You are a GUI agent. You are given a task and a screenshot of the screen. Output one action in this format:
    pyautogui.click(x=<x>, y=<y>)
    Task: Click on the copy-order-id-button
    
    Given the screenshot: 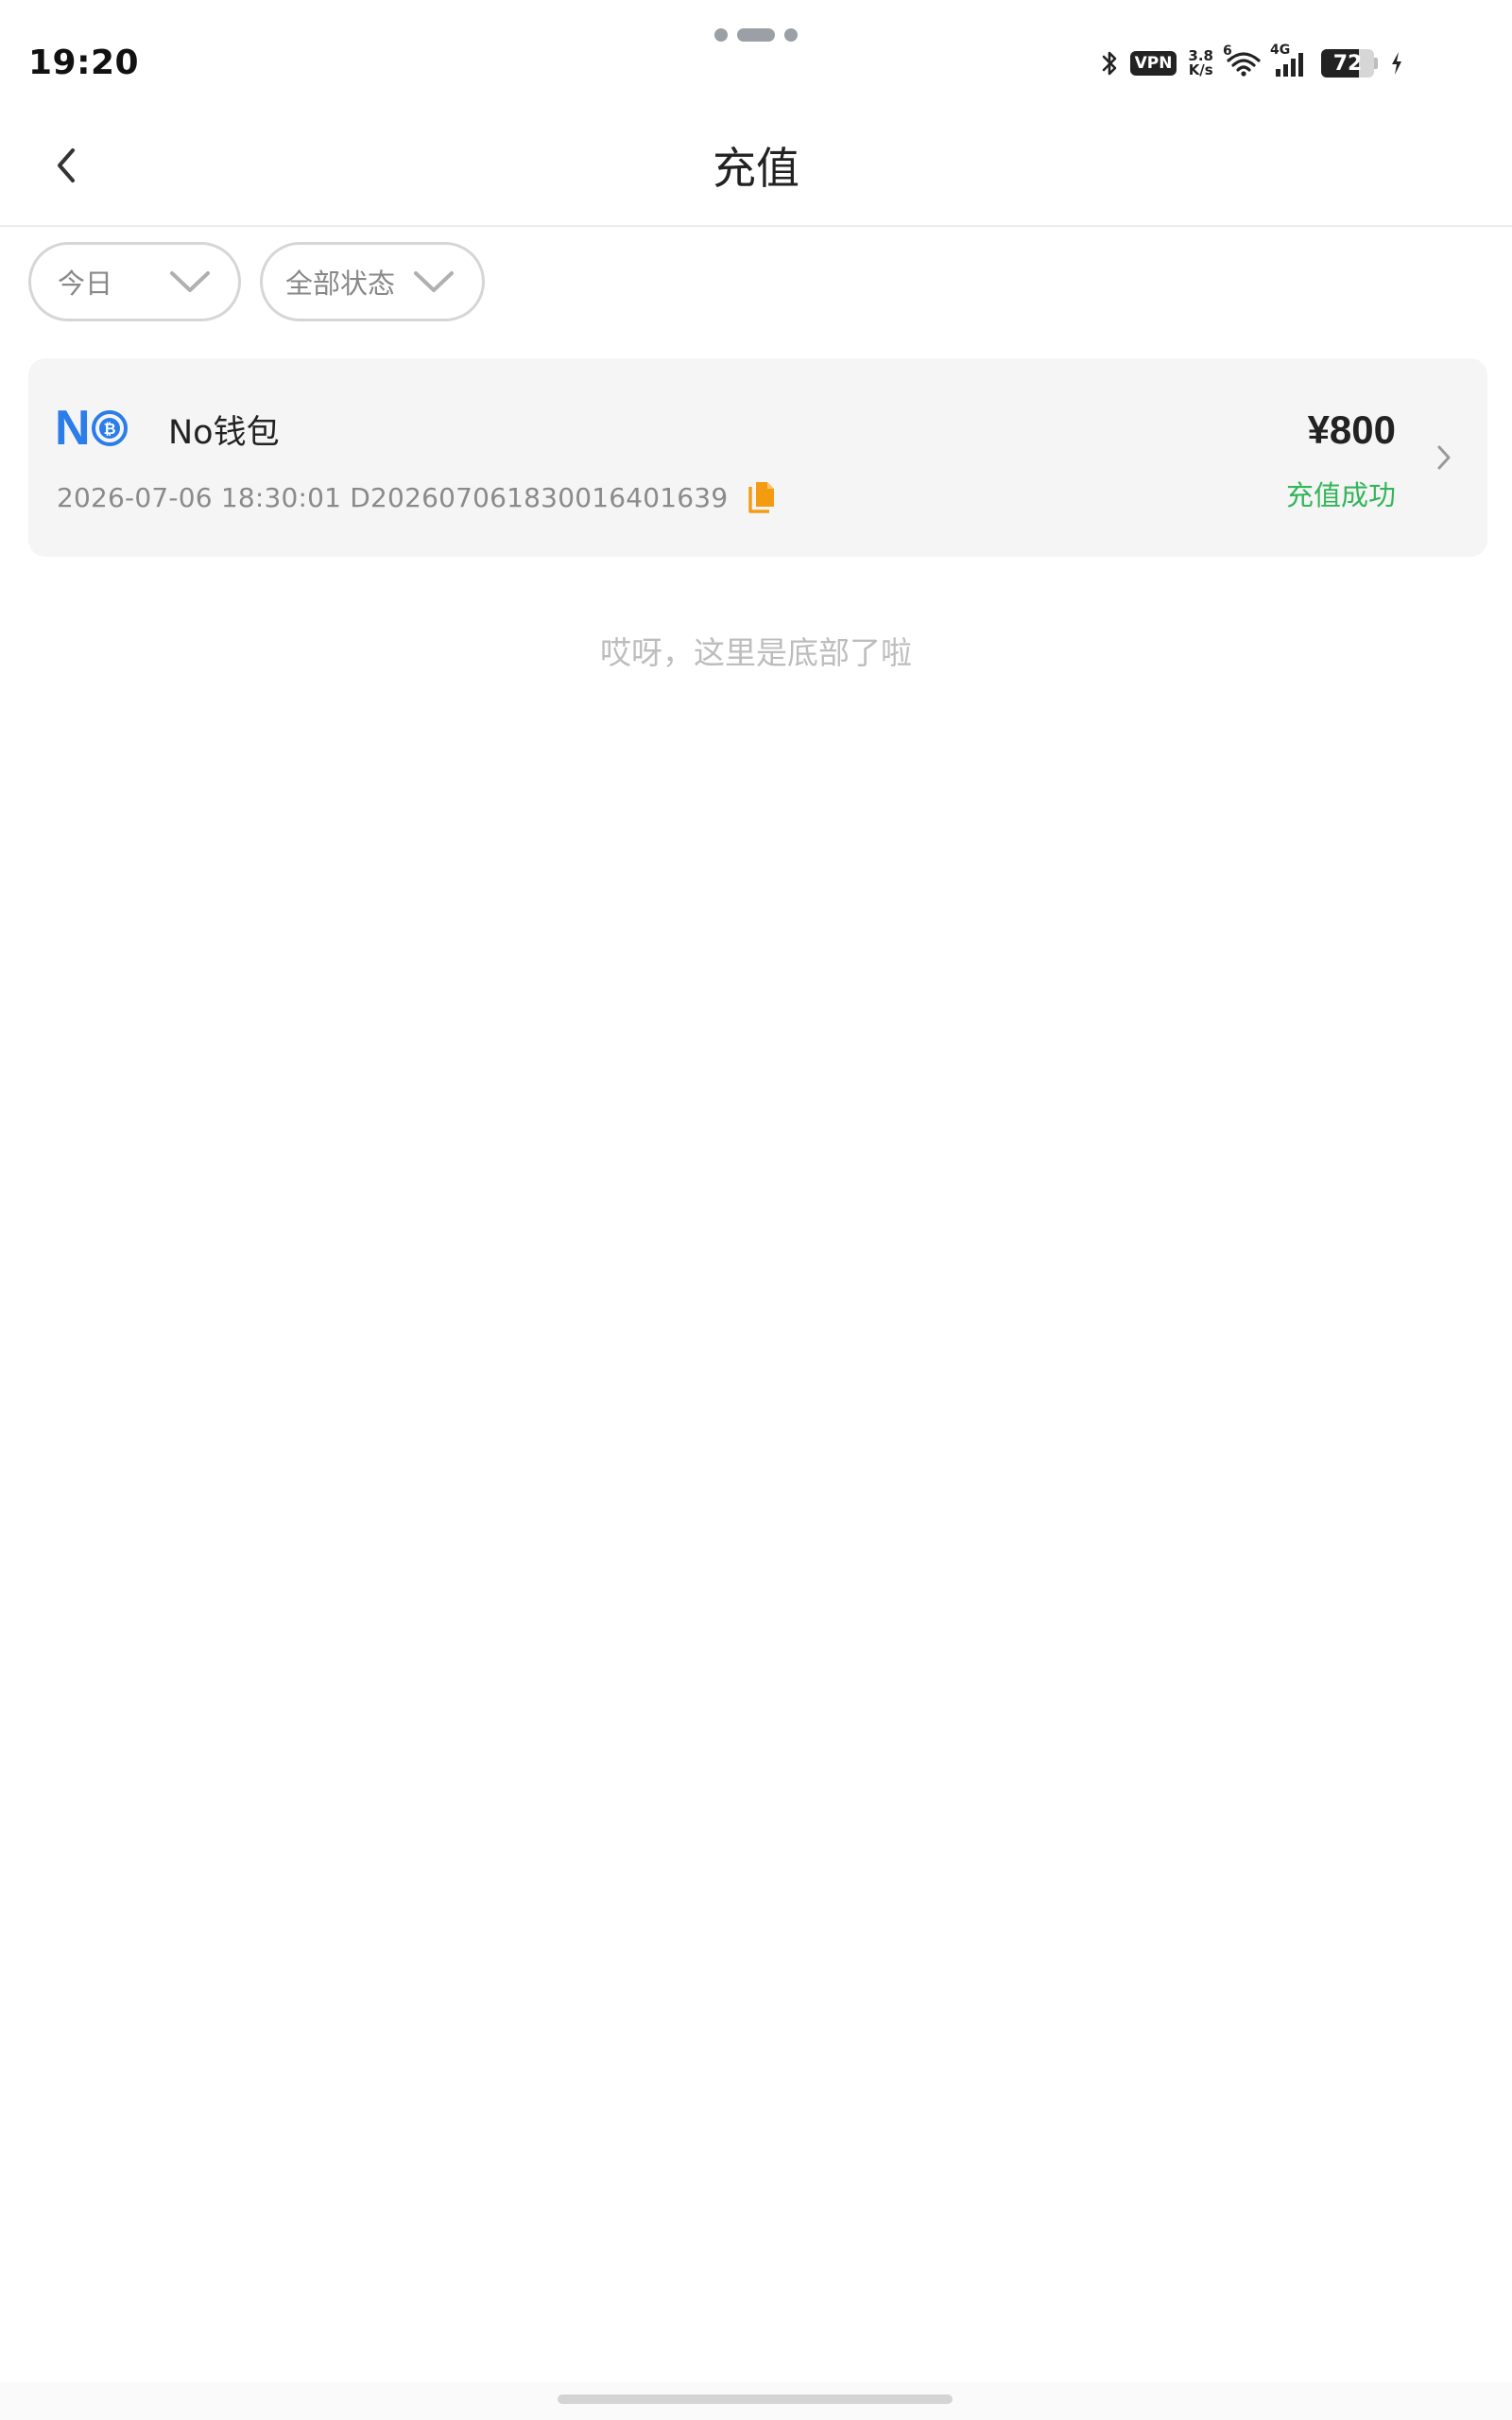 What is the action you would take?
    pyautogui.click(x=761, y=497)
    